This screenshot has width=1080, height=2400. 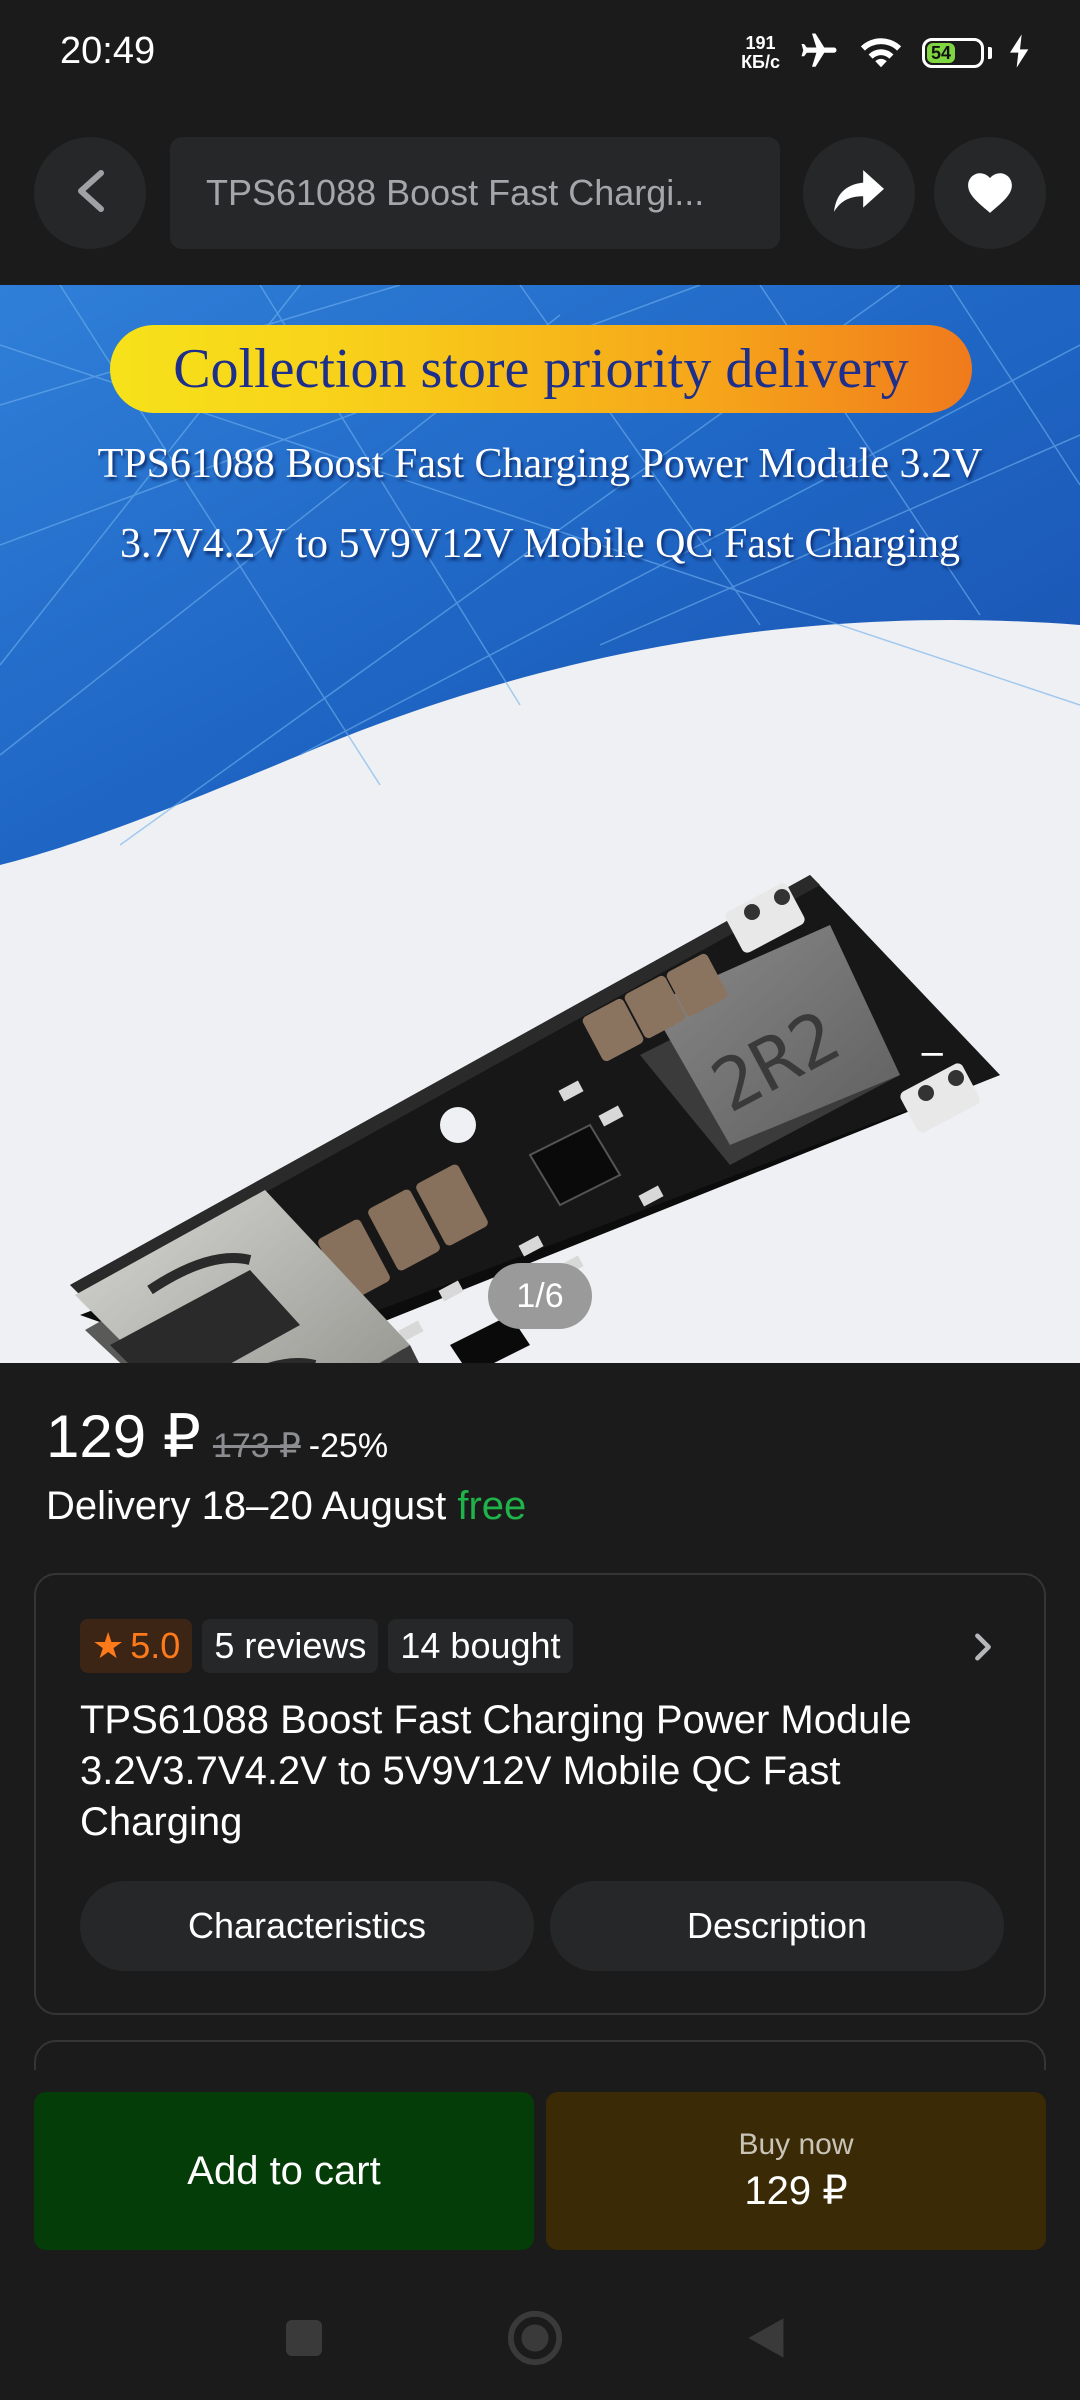 I want to click on reviews-badge: 5 reviews, so click(x=290, y=1646).